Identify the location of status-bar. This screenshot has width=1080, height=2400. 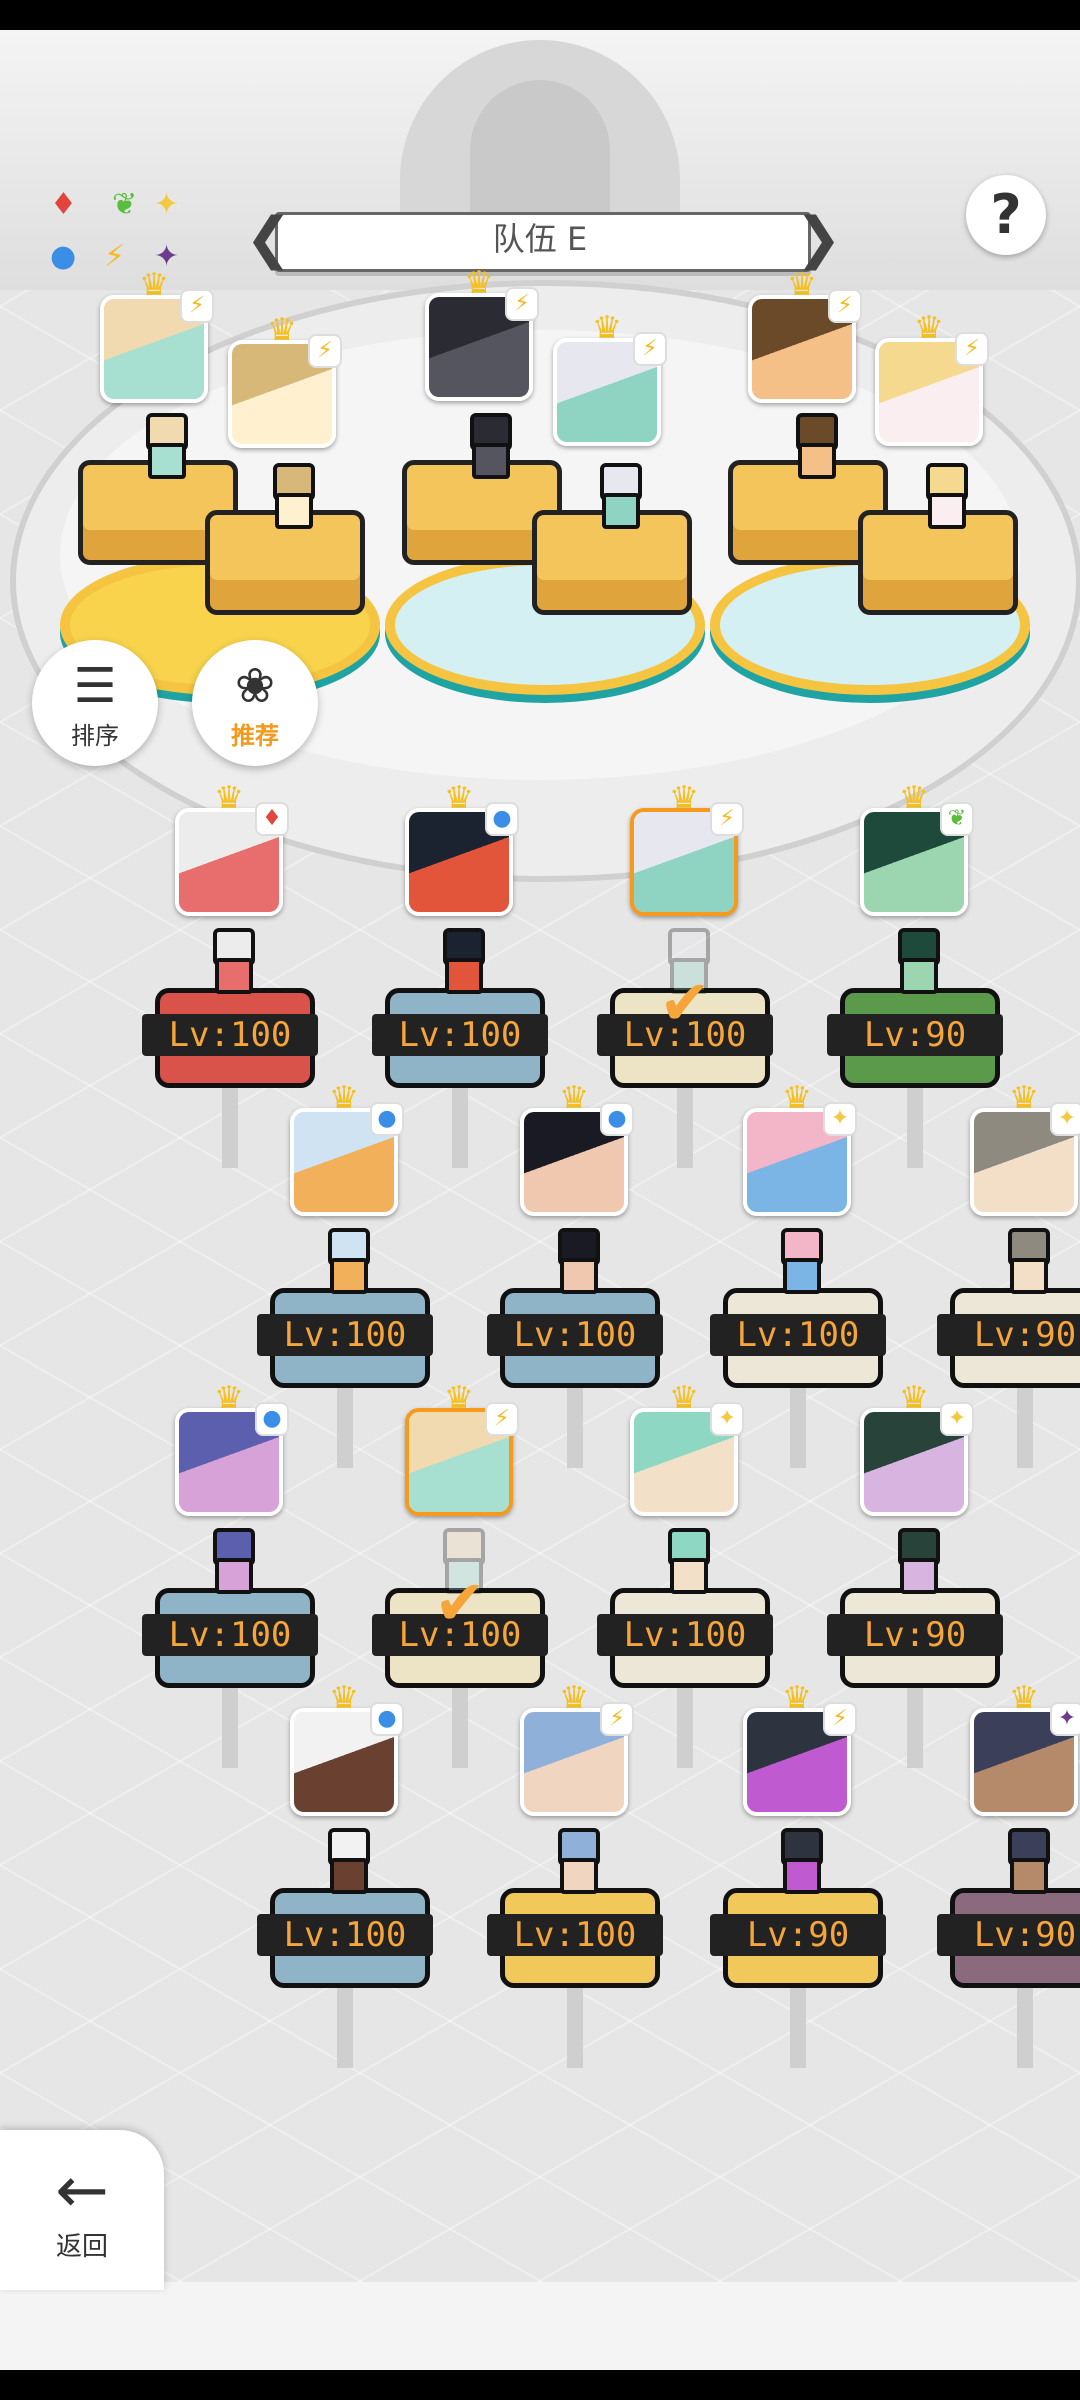
(540, 15).